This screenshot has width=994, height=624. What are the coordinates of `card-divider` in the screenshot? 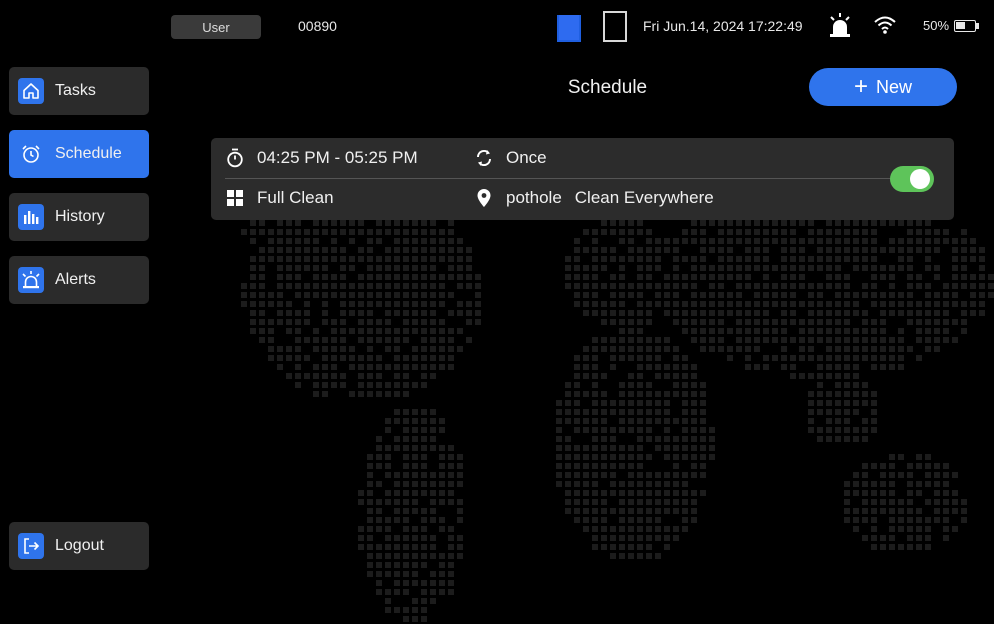 It's located at (561, 178).